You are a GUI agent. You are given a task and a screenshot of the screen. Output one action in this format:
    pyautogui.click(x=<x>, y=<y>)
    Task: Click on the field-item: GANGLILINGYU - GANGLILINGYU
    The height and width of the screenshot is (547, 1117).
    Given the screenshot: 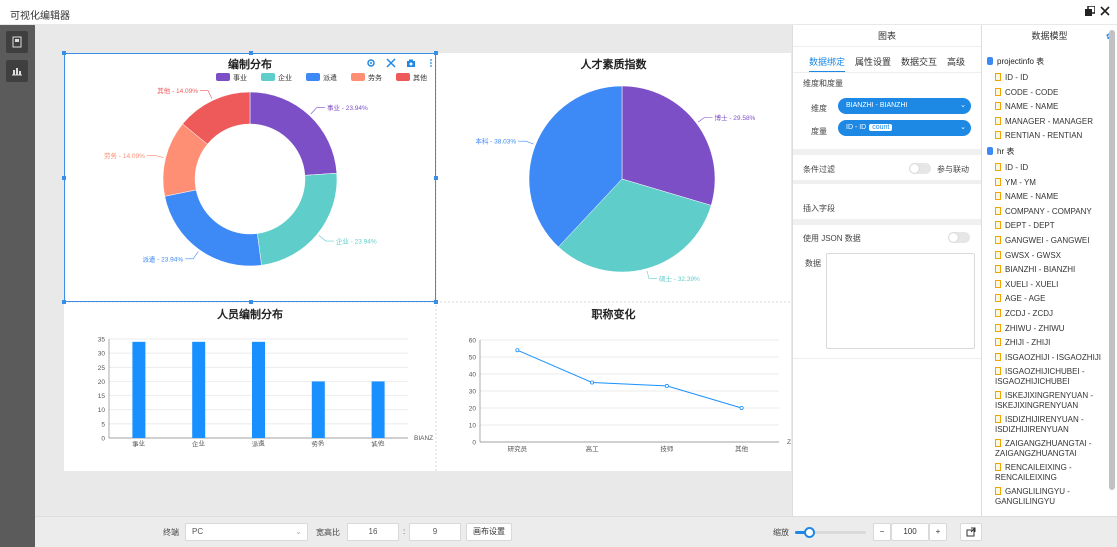 What is the action you would take?
    pyautogui.click(x=1050, y=497)
    